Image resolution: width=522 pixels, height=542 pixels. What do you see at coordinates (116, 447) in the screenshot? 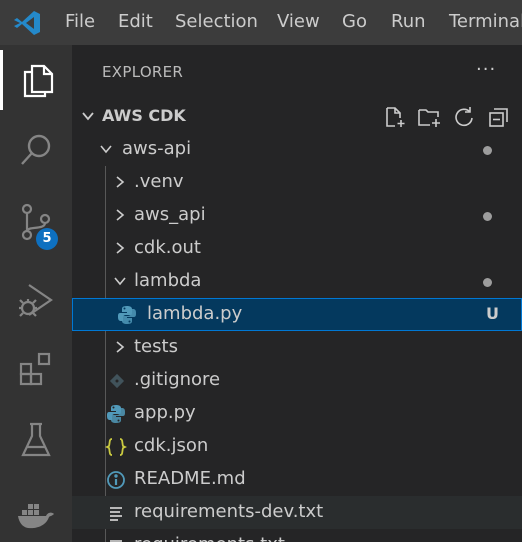
I see `json-icon` at bounding box center [116, 447].